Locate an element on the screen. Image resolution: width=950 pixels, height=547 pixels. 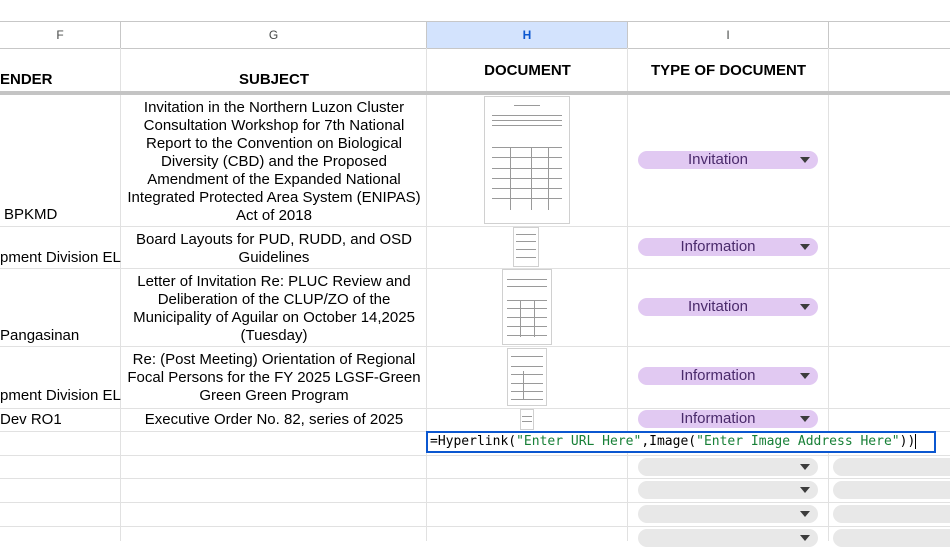
subject-cell: Executive Order No. 82, series of 2025 is located at coordinates (274, 420).